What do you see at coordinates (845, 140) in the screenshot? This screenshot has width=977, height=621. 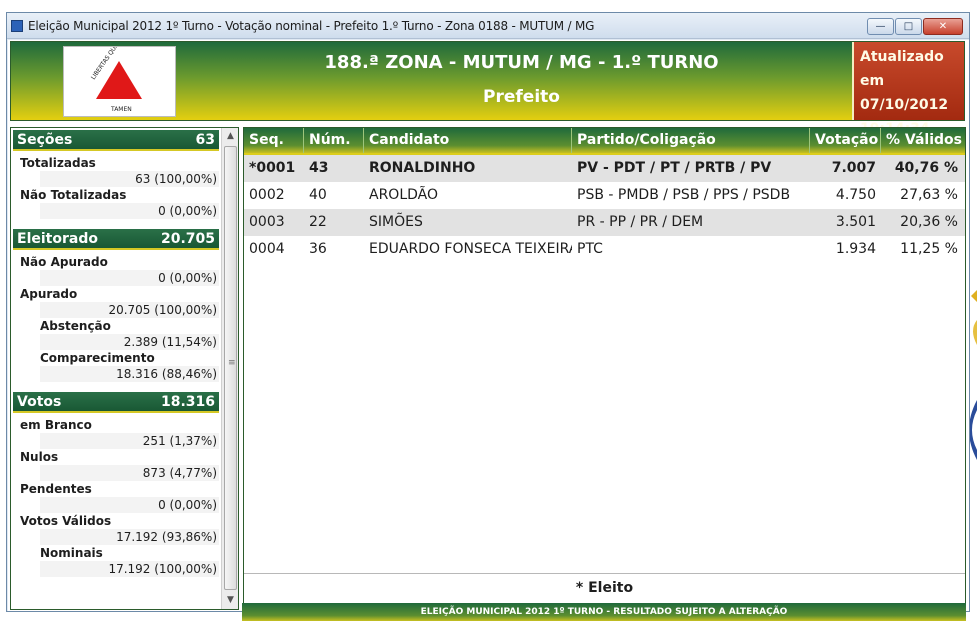 I see `col-votacao: Votação` at bounding box center [845, 140].